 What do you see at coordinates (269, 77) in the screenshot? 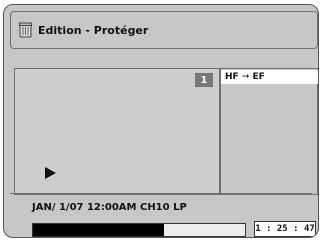
I see `protect-toggle-option: HF ➞ EF` at bounding box center [269, 77].